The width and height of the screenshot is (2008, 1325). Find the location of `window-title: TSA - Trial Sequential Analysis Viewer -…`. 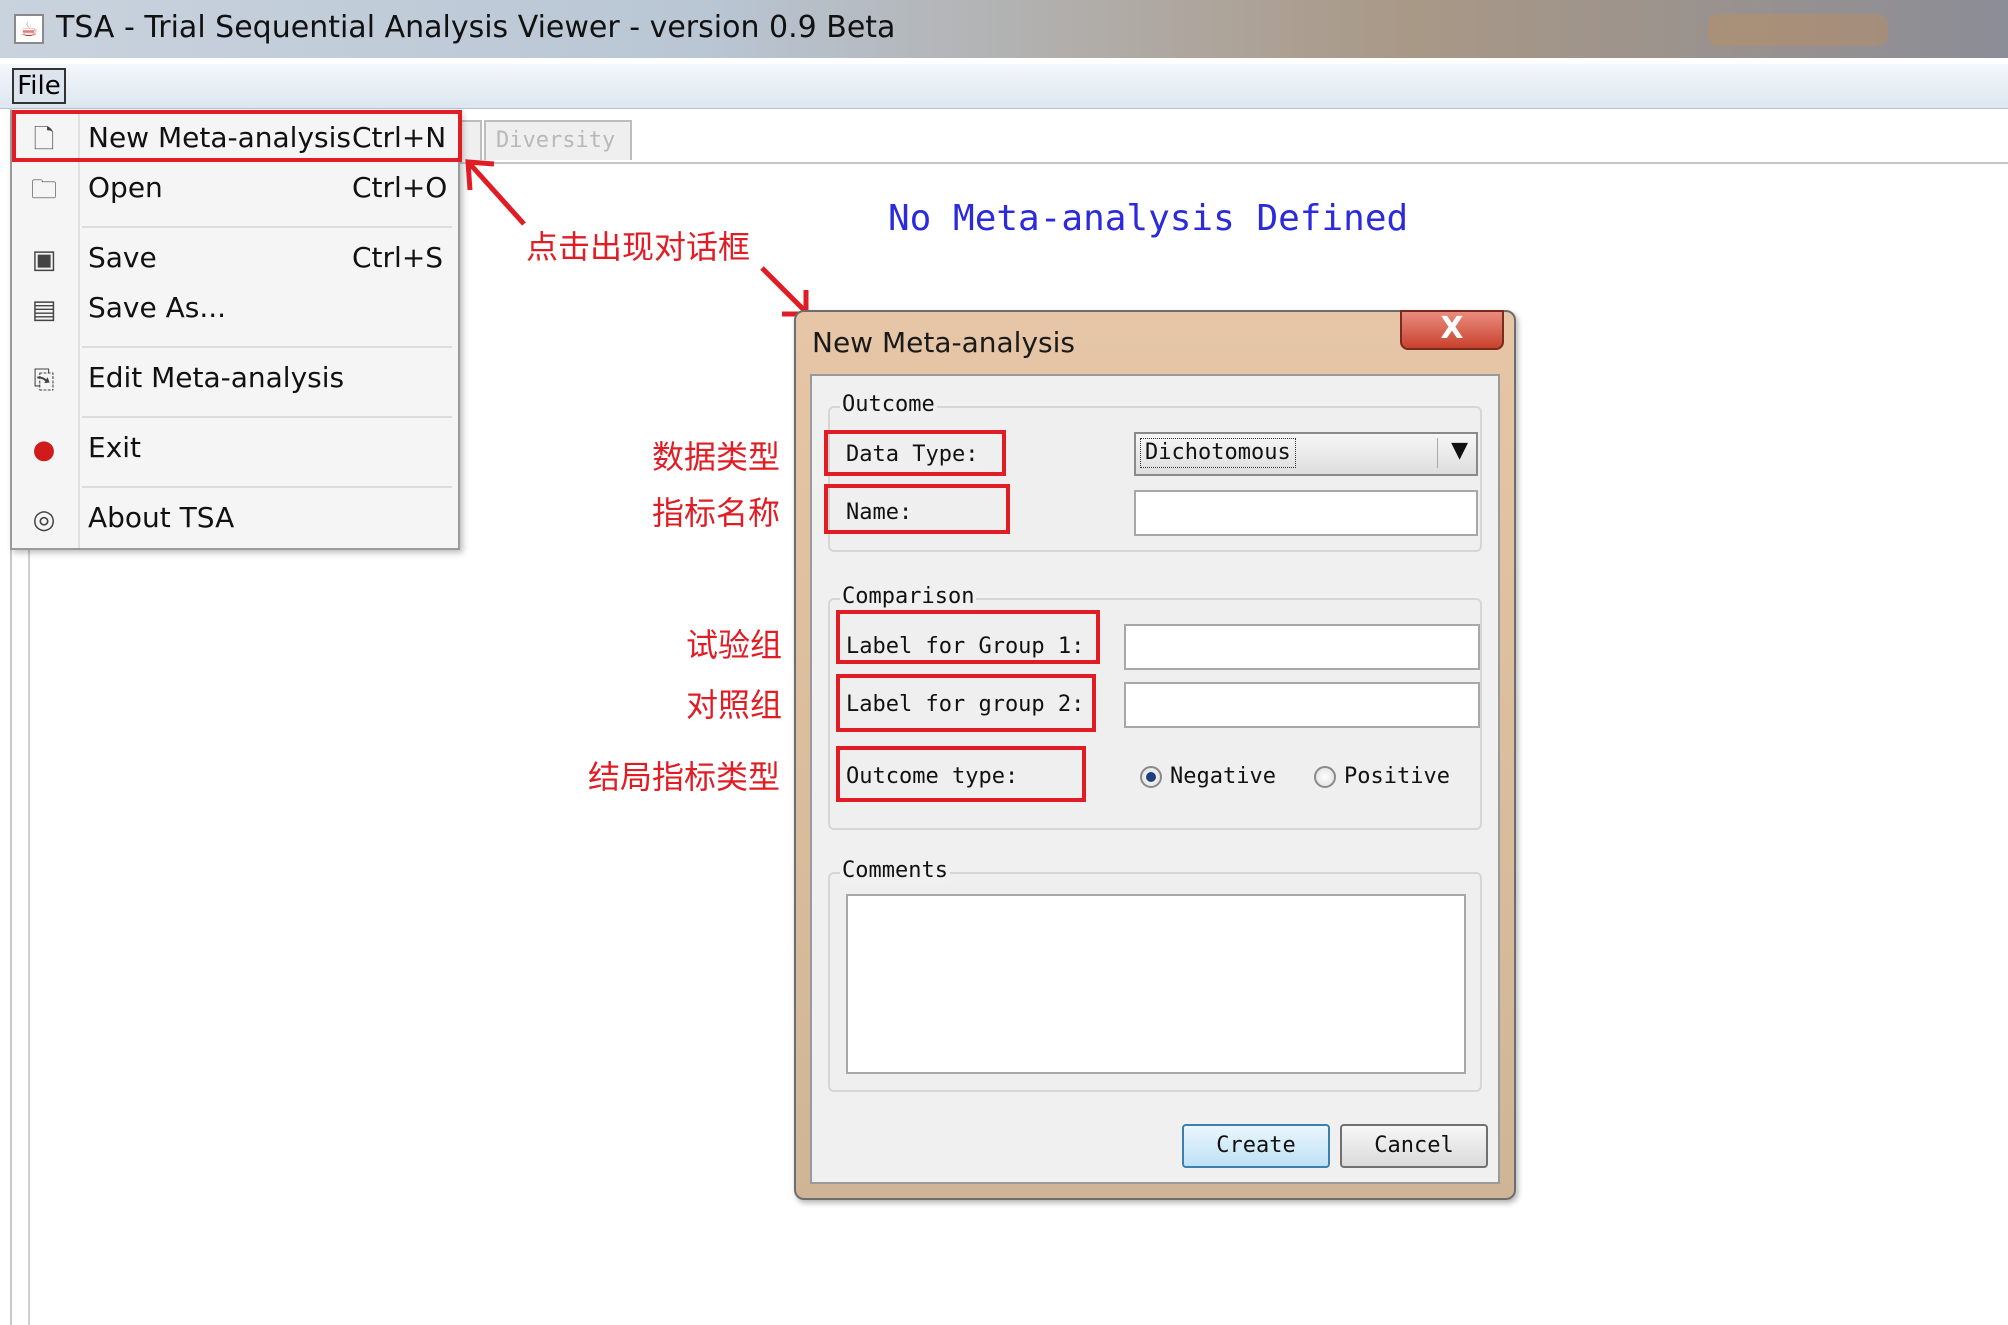

window-title: TSA - Trial Sequential Analysis Viewer -… is located at coordinates (476, 27).